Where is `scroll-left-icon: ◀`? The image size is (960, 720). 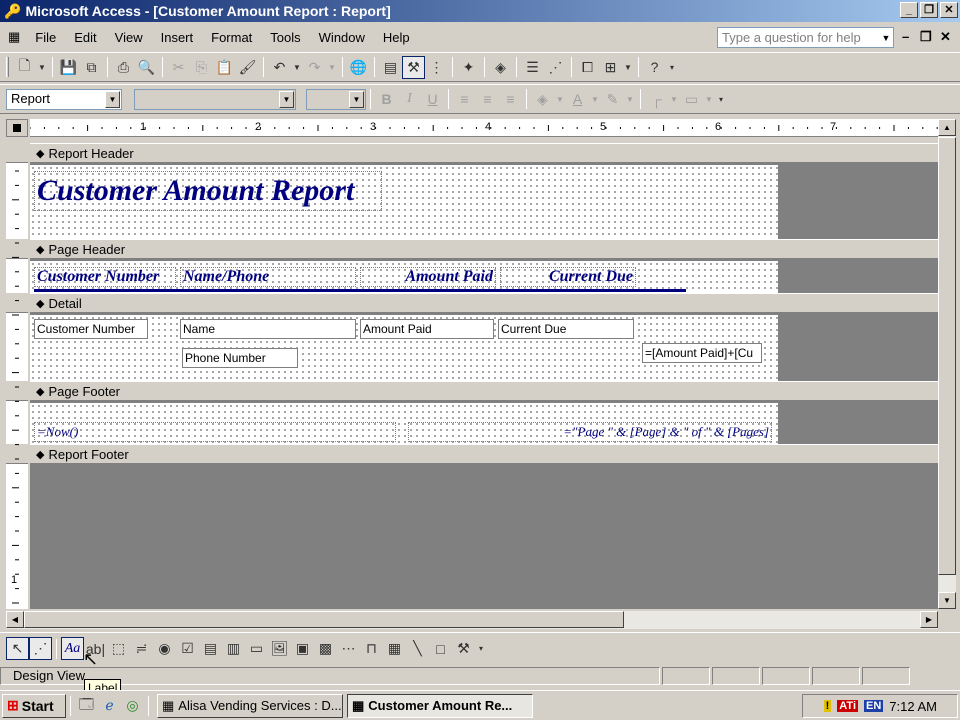 scroll-left-icon: ◀ is located at coordinates (15, 619).